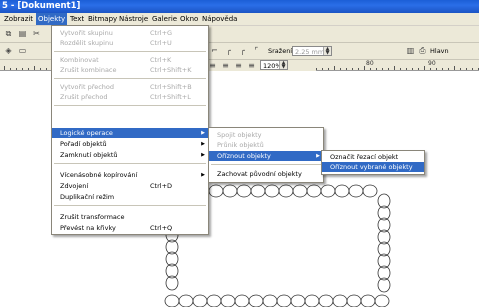 The width and height of the screenshot is (479, 307). I want to click on menu-item: Oříznout objekty ▶, so click(266, 156).